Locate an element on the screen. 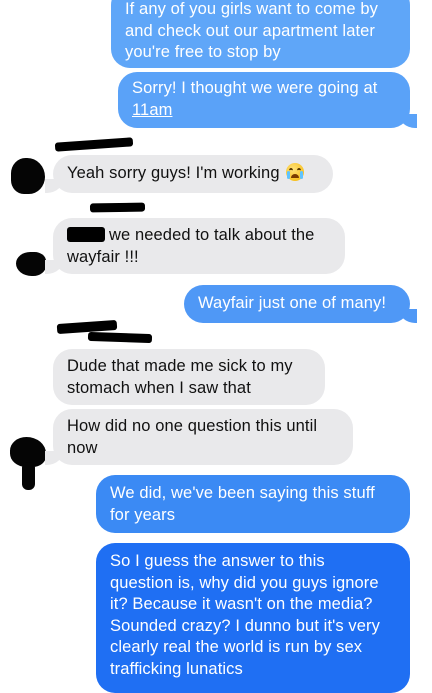 This screenshot has height=693, width=432. message-line: clearly real the world is run by sex is located at coordinates (236, 647).